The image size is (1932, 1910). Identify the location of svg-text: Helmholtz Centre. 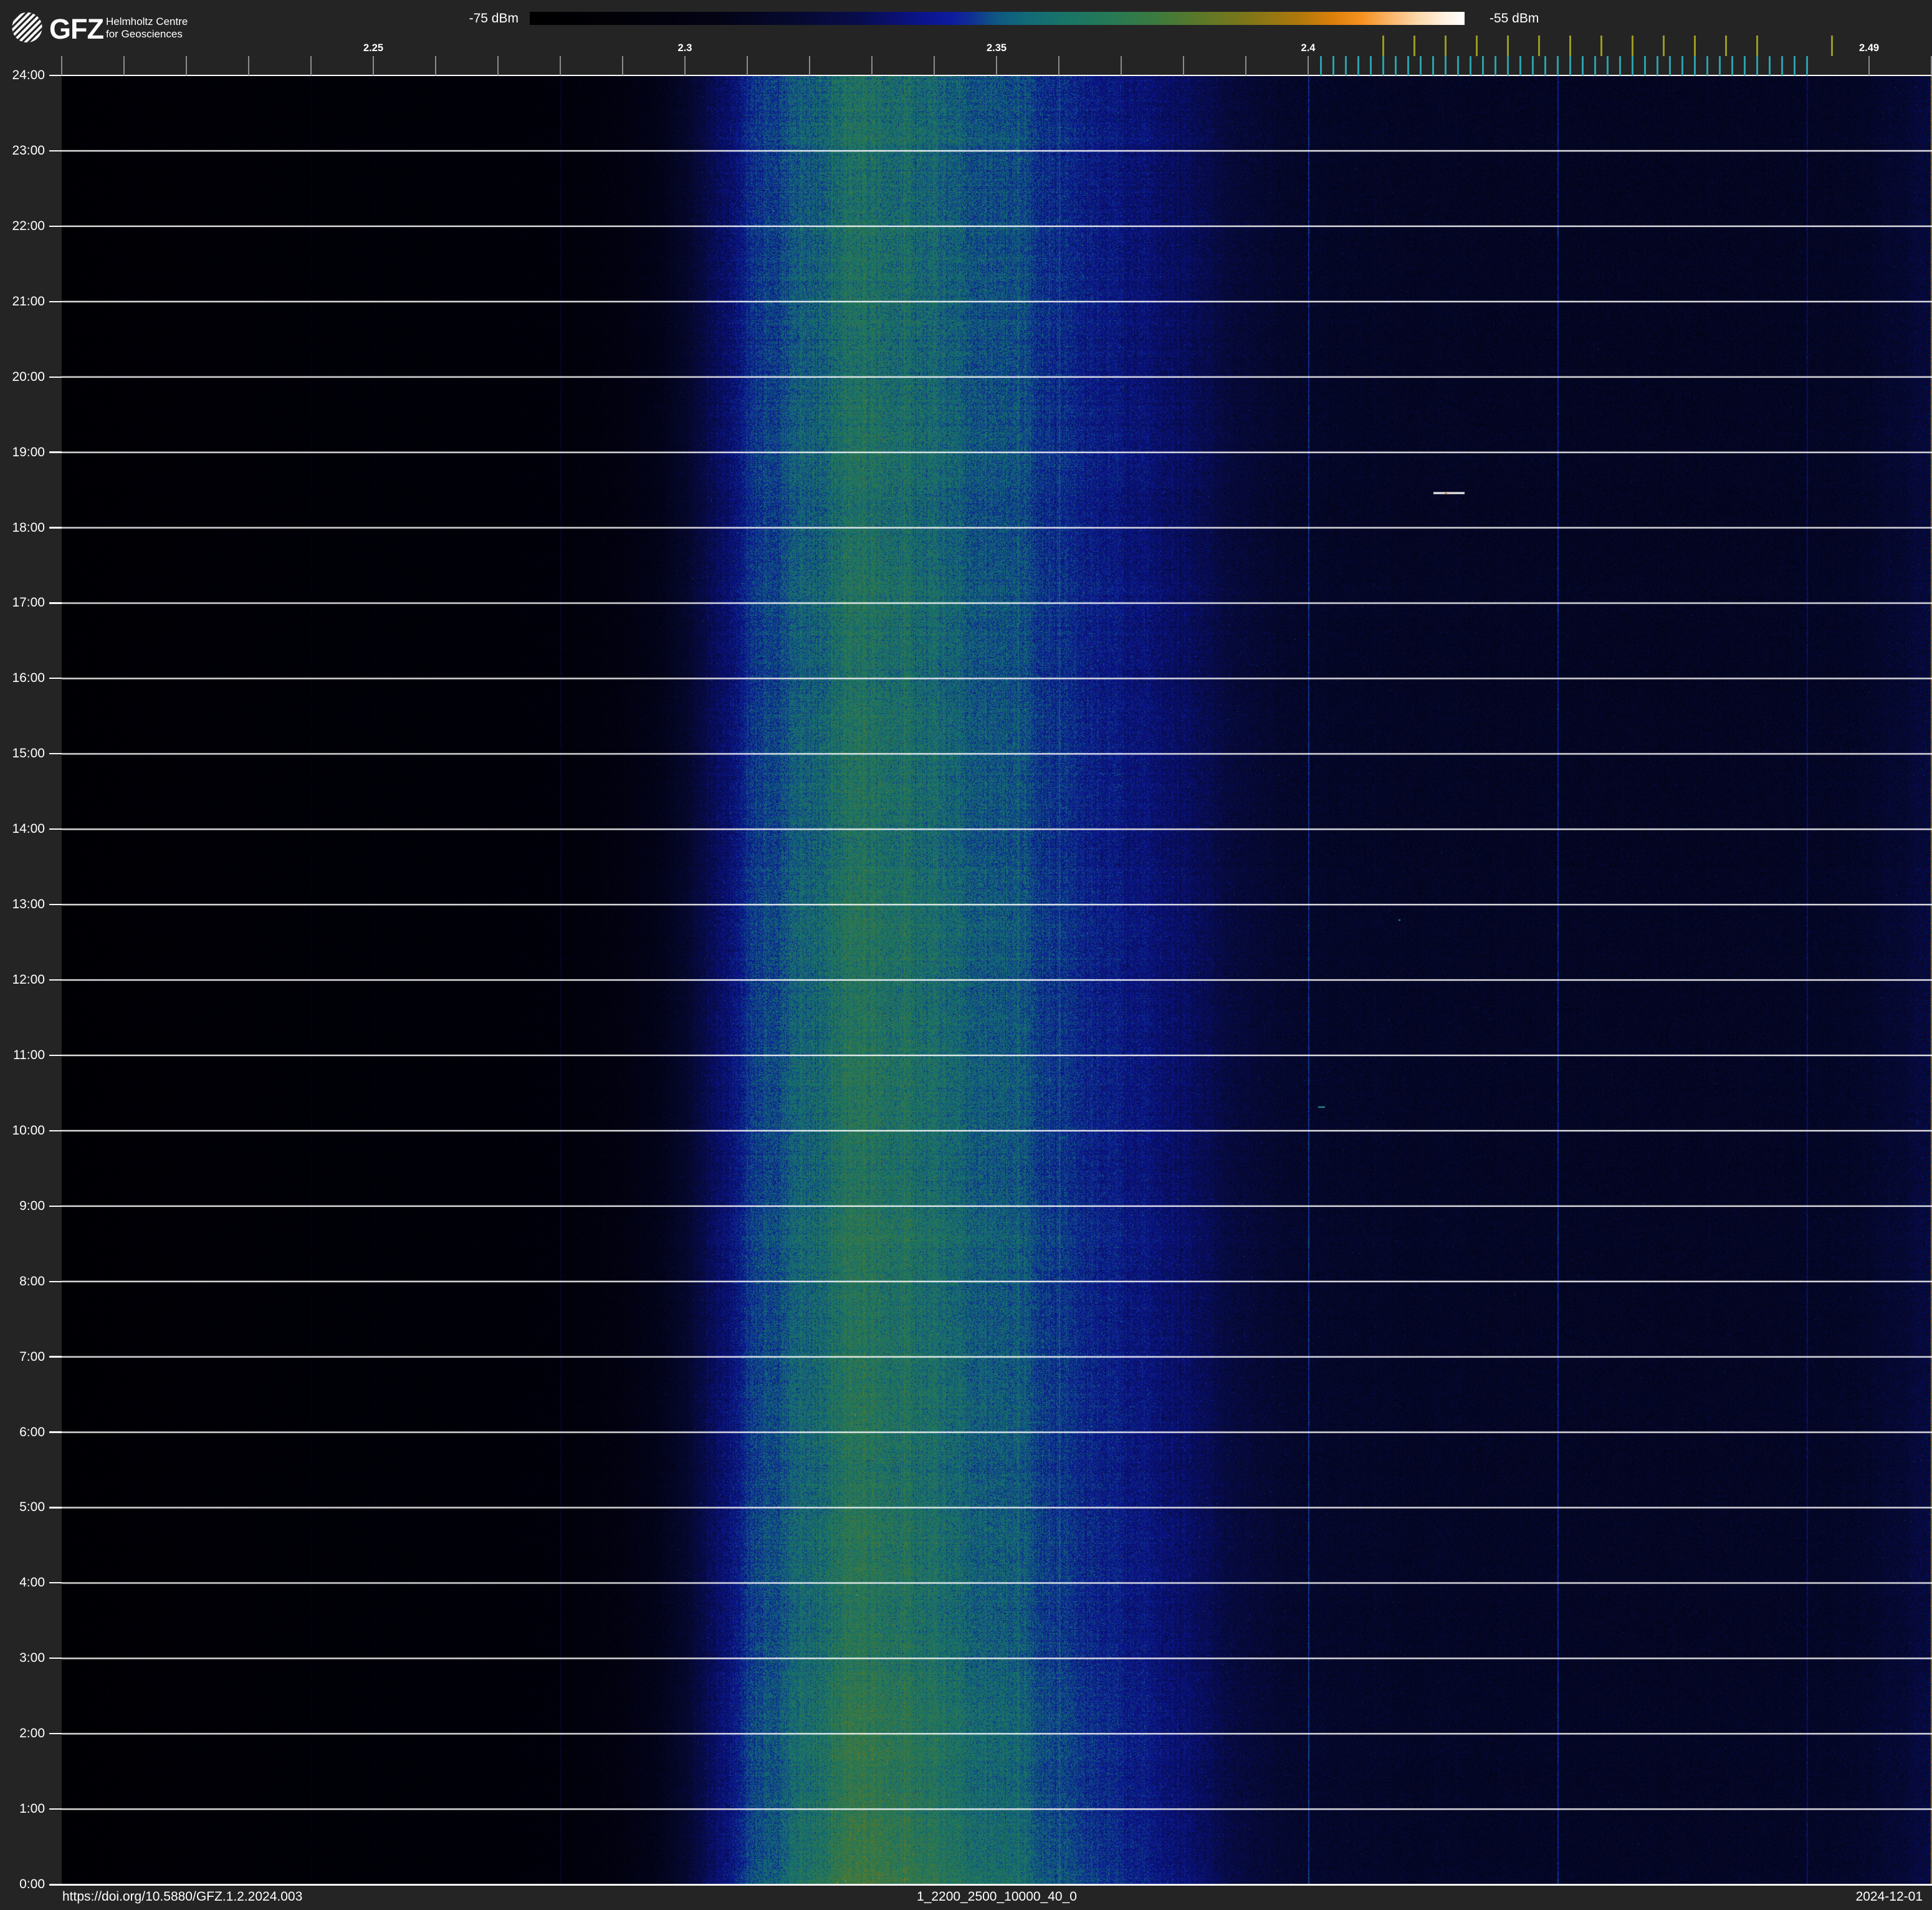
(147, 21).